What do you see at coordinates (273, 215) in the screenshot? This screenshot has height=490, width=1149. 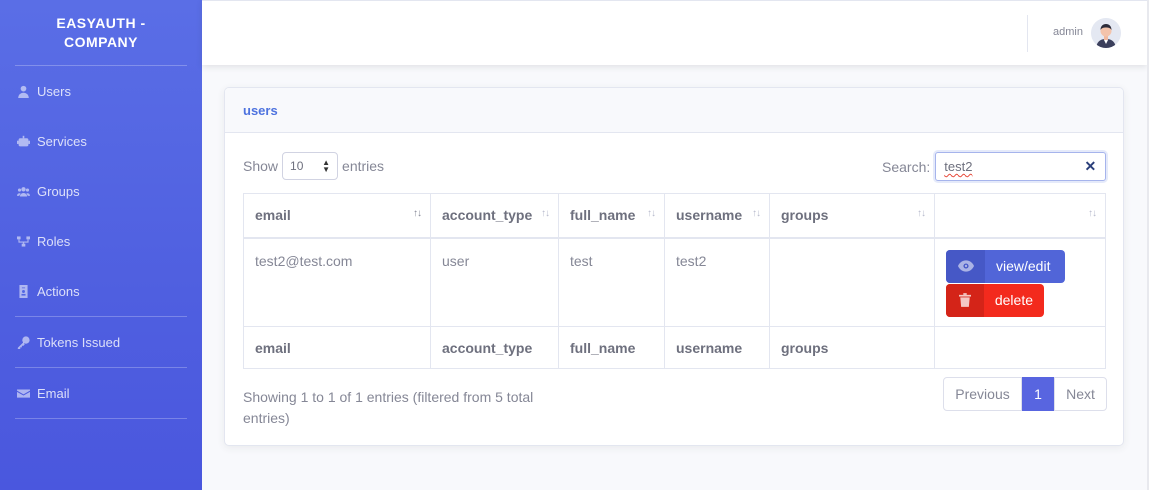 I see `column-header-label: email` at bounding box center [273, 215].